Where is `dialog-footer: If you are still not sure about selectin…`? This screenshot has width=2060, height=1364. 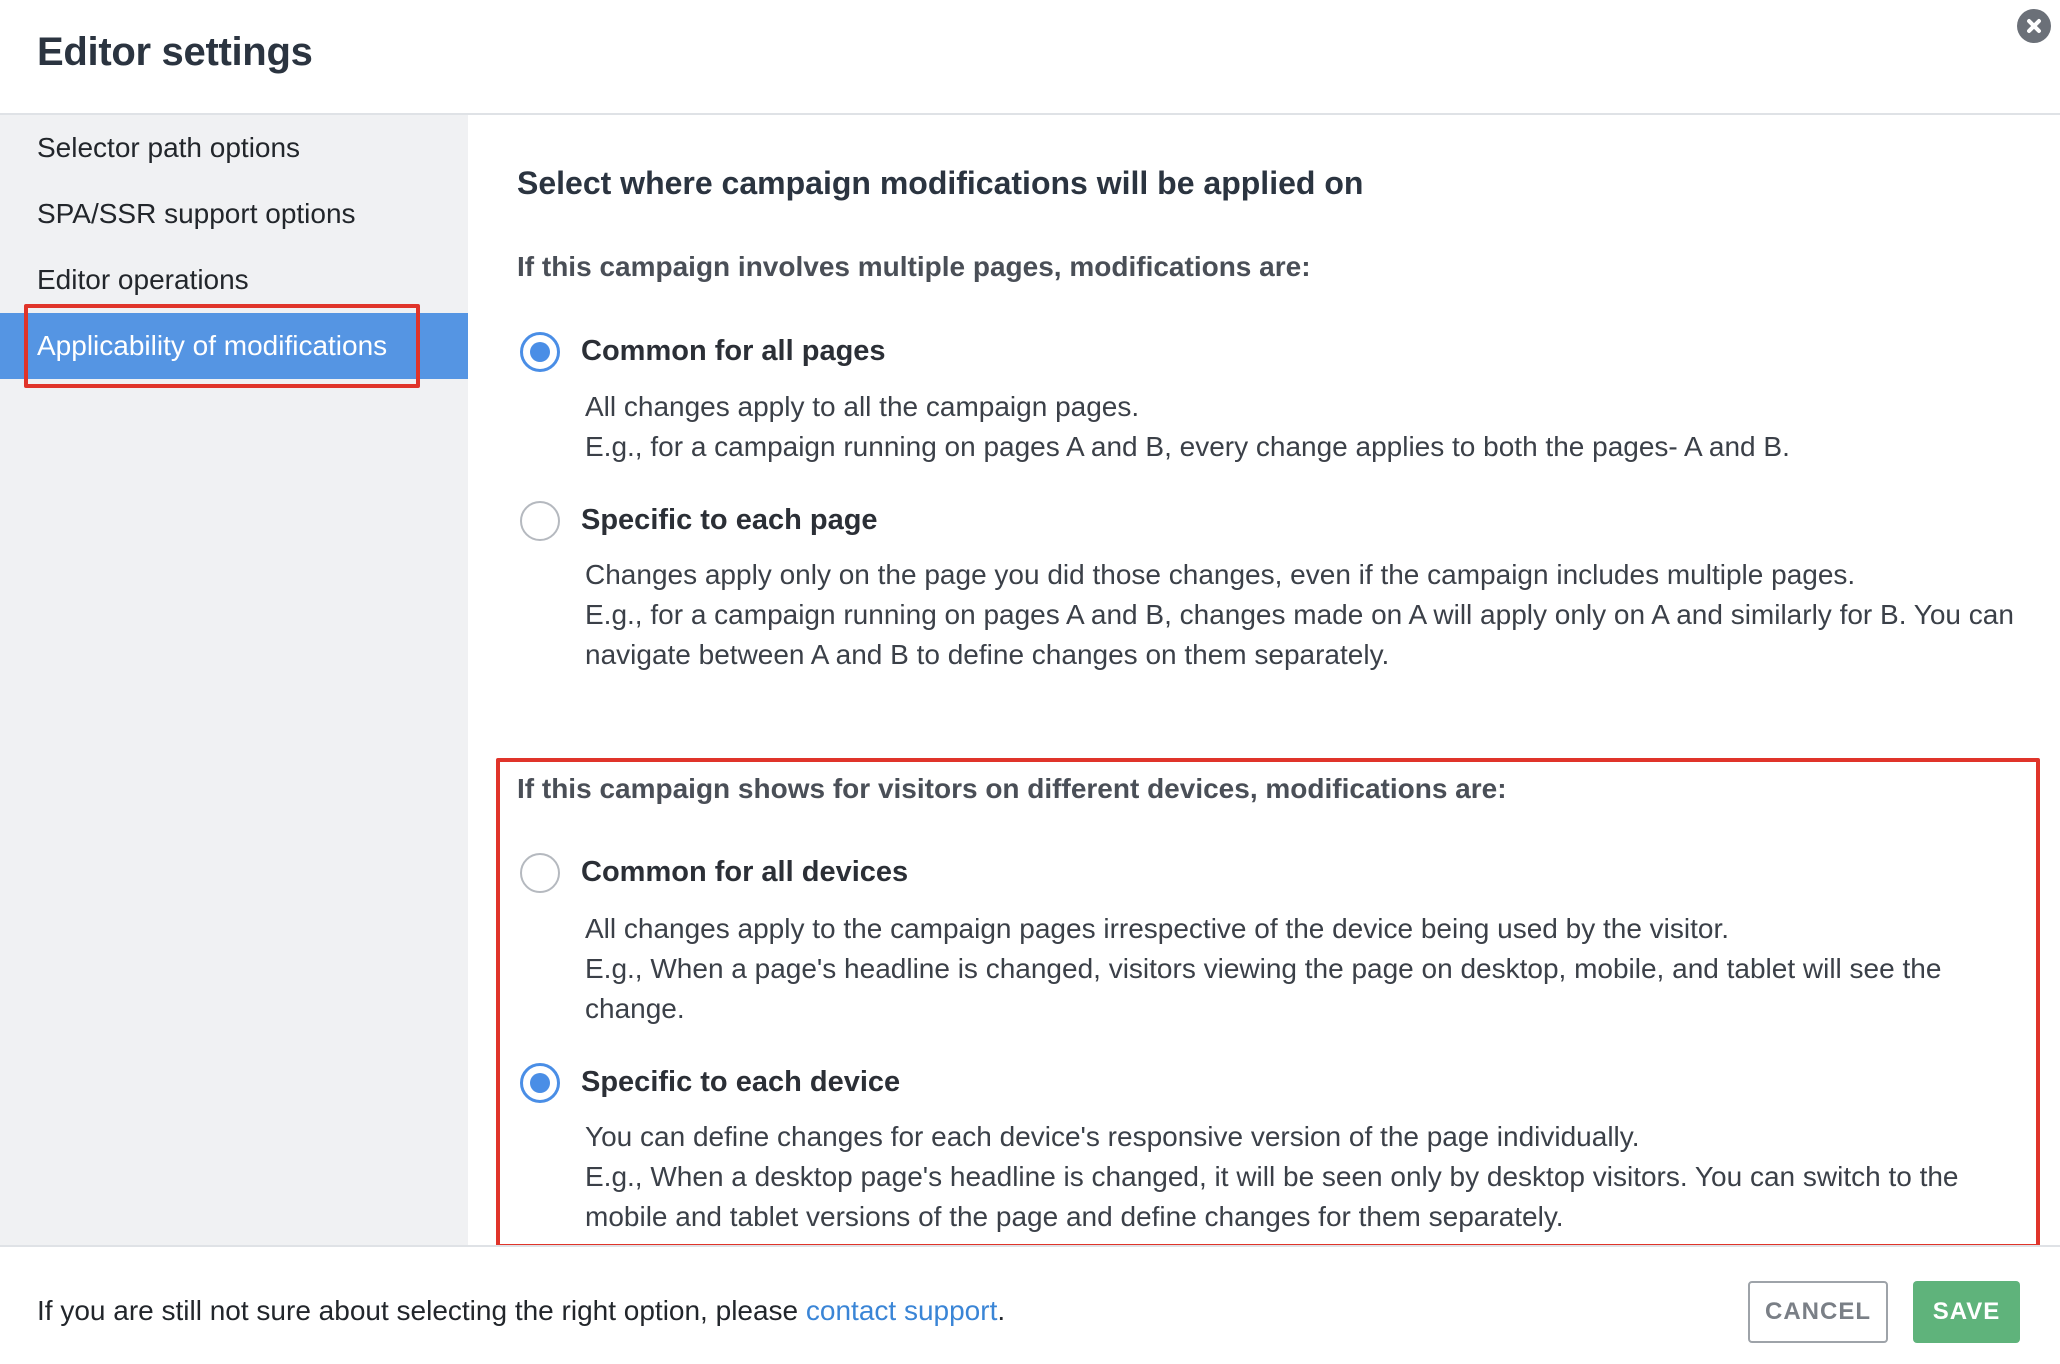 dialog-footer: If you are still not sure about selectin… is located at coordinates (1030, 1304).